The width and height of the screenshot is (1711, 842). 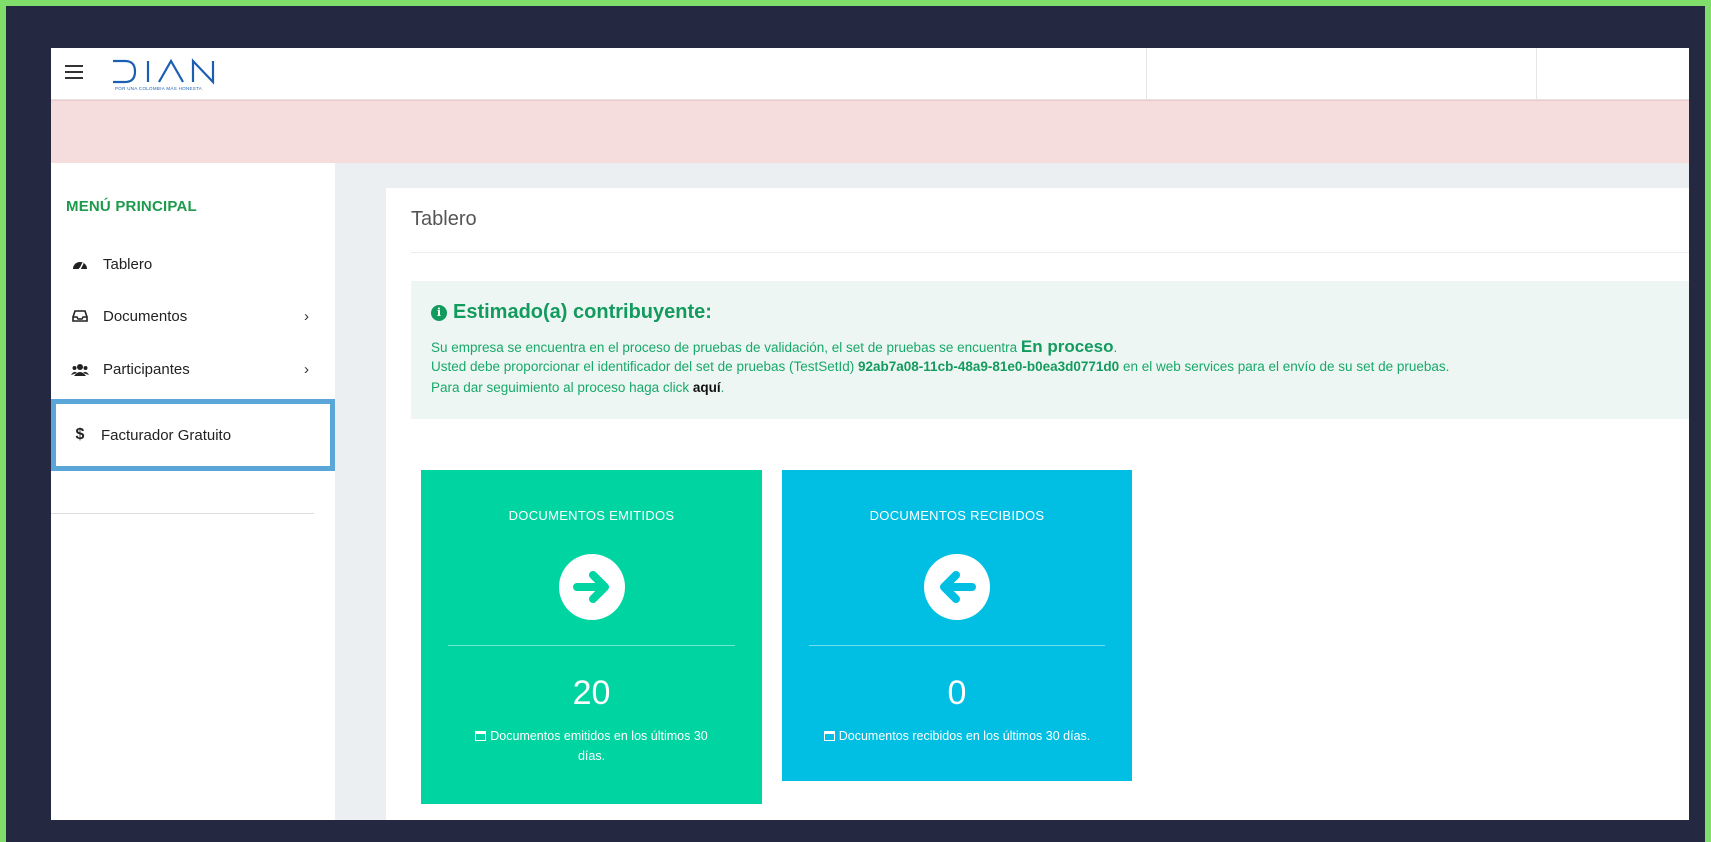 What do you see at coordinates (159, 88) in the screenshot?
I see `logo-tagline: POR UNA COLOMBIA MÁS HONESTA` at bounding box center [159, 88].